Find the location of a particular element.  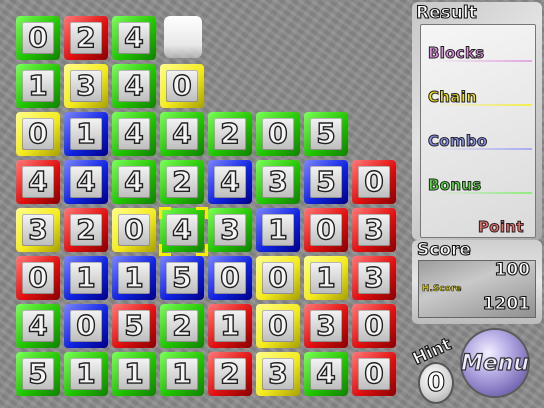

block-r5-c6: 1 is located at coordinates (326, 278).